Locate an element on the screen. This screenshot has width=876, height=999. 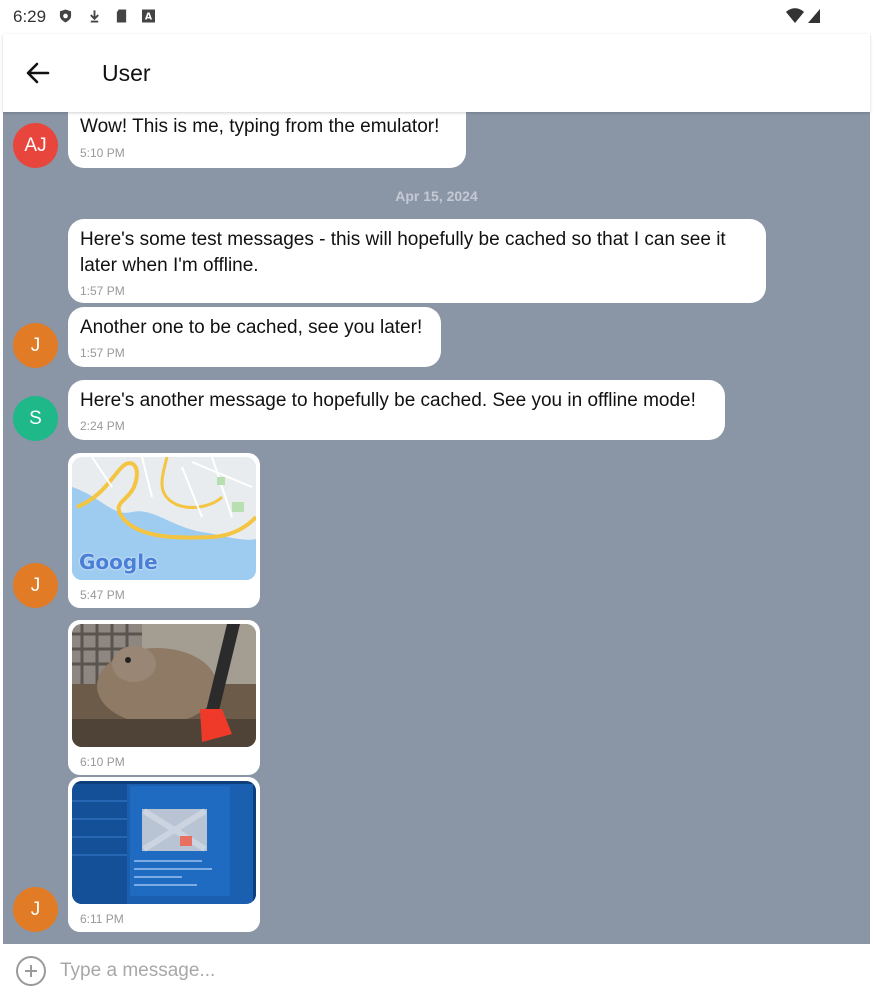
message-input is located at coordinates (450, 971).